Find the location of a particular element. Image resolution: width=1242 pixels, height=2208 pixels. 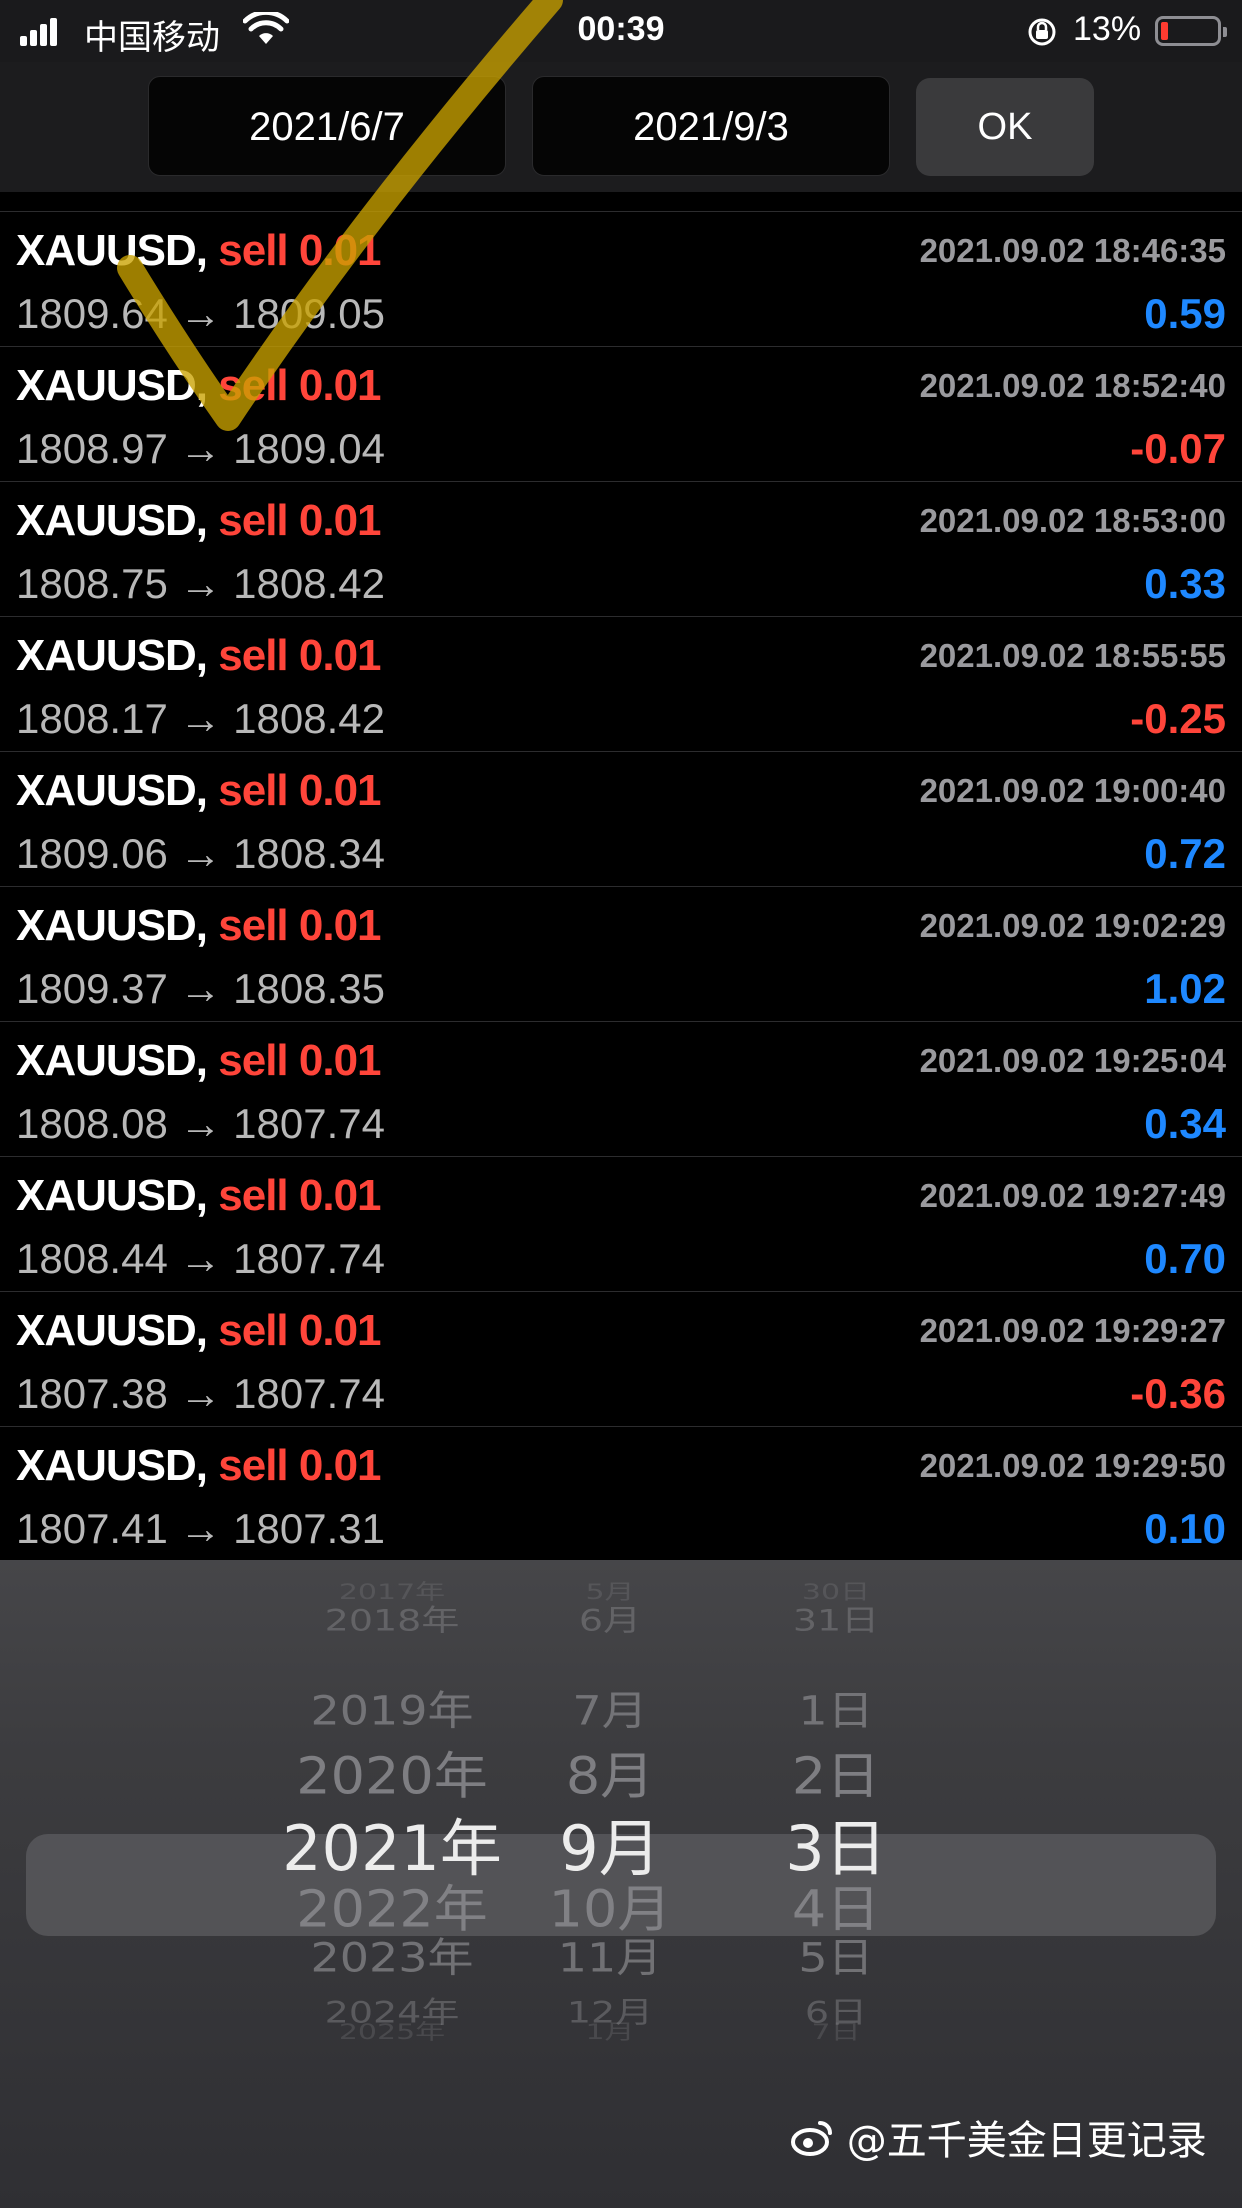

trade-prices: 1810.32 → 1809.03 is located at coordinates (200, 196).